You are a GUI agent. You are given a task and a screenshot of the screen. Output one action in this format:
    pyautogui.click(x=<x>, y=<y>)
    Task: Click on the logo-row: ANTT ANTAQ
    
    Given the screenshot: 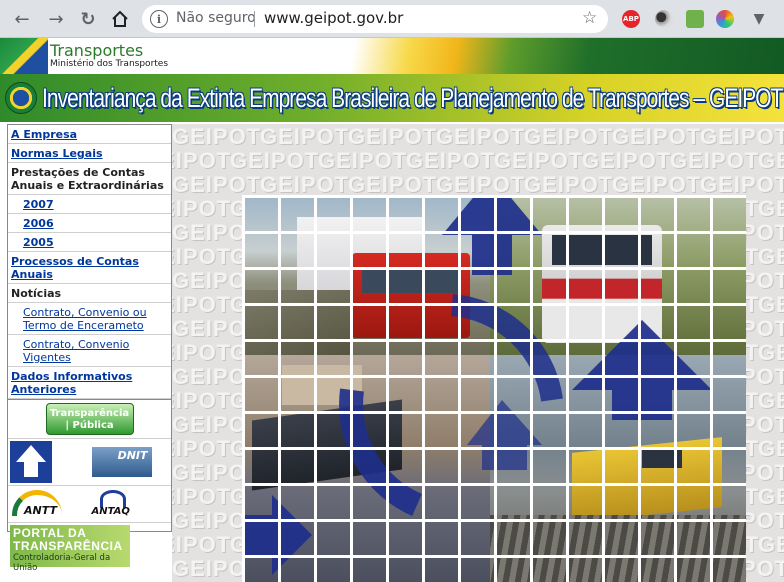 What is the action you would take?
    pyautogui.click(x=89, y=504)
    